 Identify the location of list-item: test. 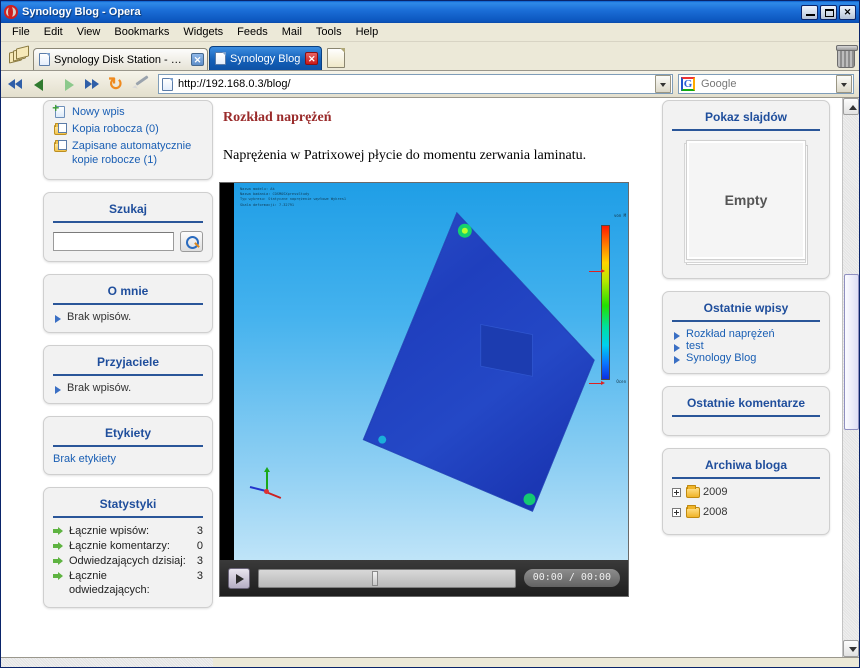
(746, 346).